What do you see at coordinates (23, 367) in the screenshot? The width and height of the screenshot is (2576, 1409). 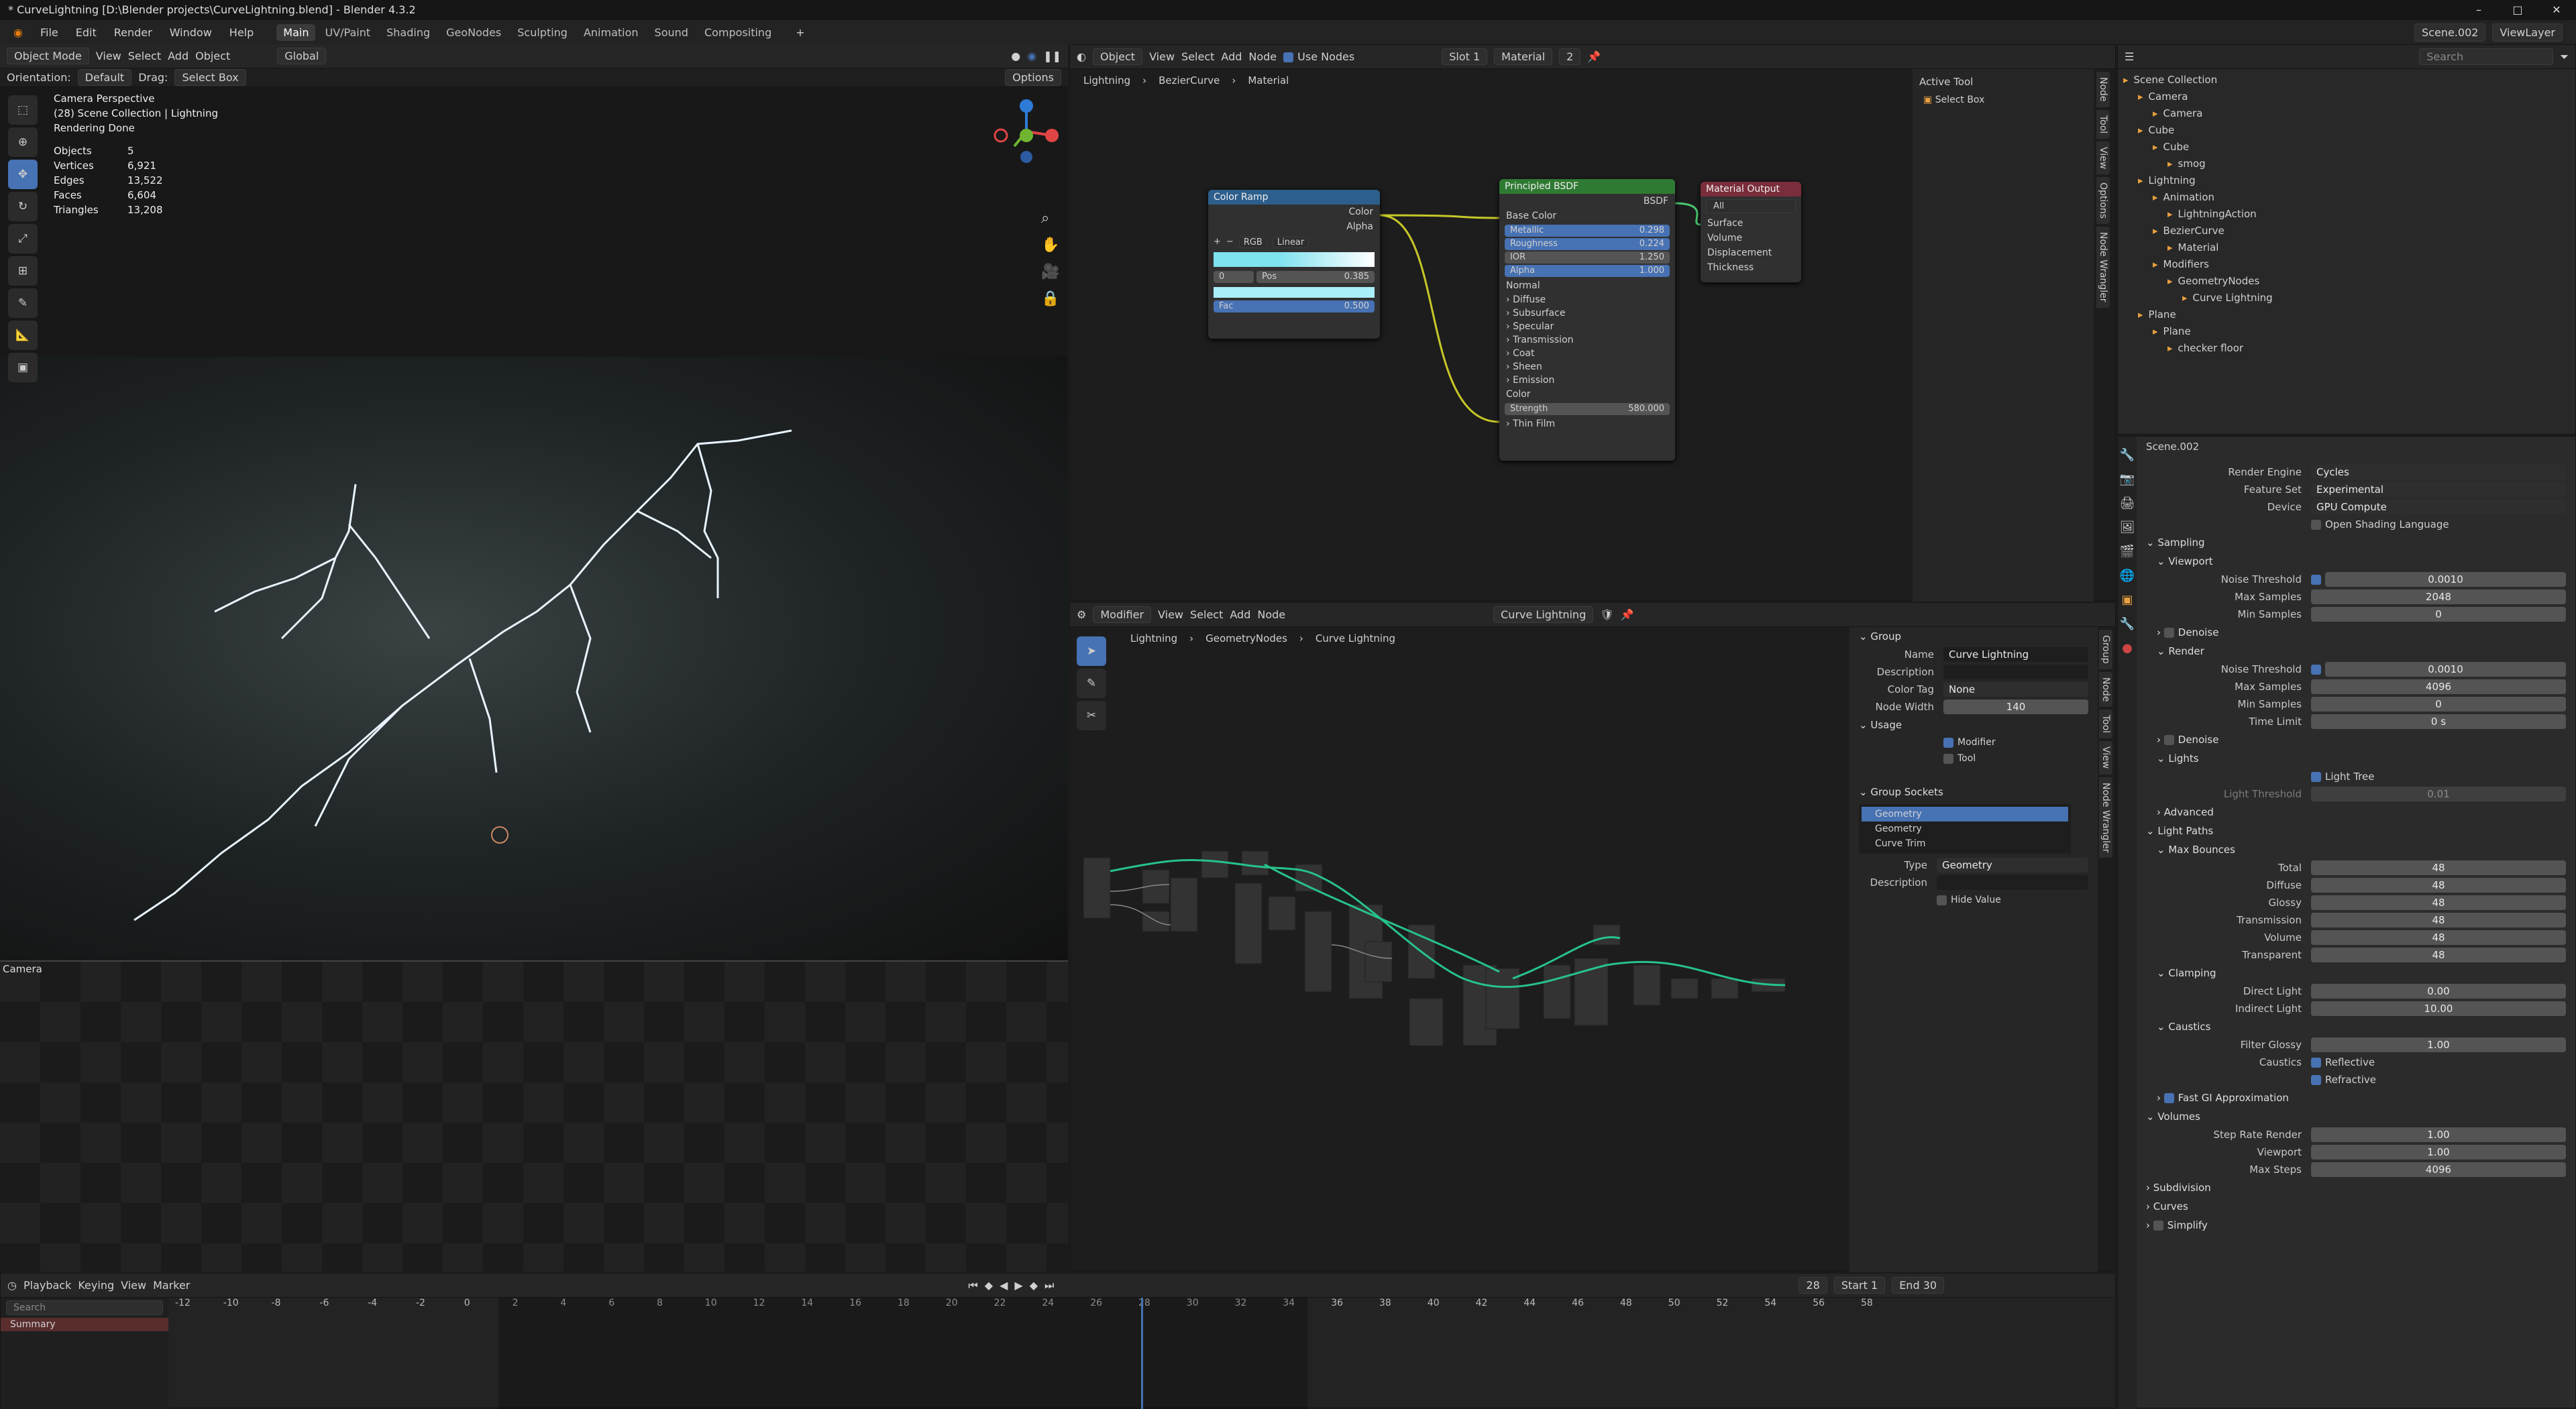 I see `add-cube-tool-icon: ▣` at bounding box center [23, 367].